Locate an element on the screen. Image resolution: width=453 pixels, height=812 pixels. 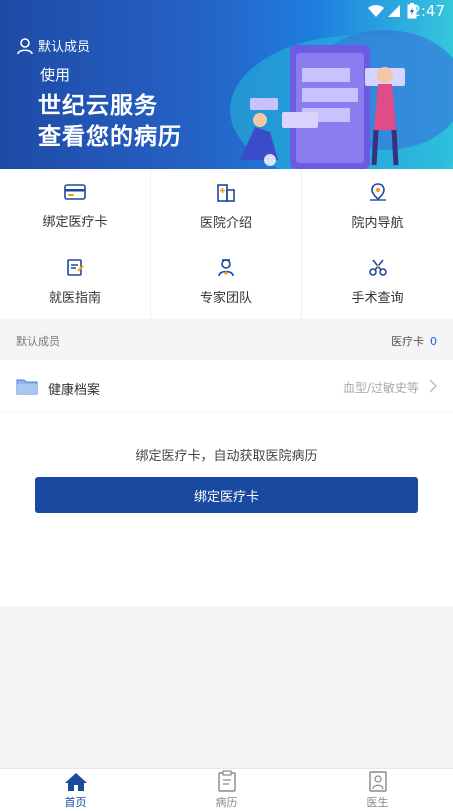
nav-home: 首页 is located at coordinates (75, 790).